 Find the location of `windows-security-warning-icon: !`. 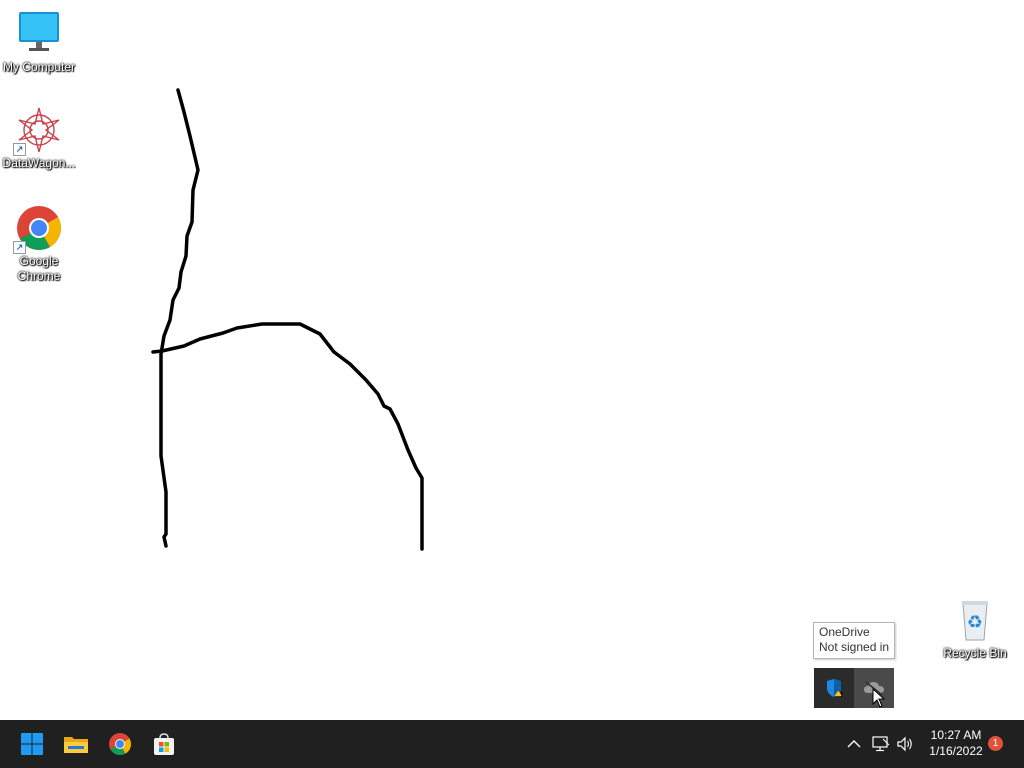

windows-security-warning-icon: ! is located at coordinates (835, 688).